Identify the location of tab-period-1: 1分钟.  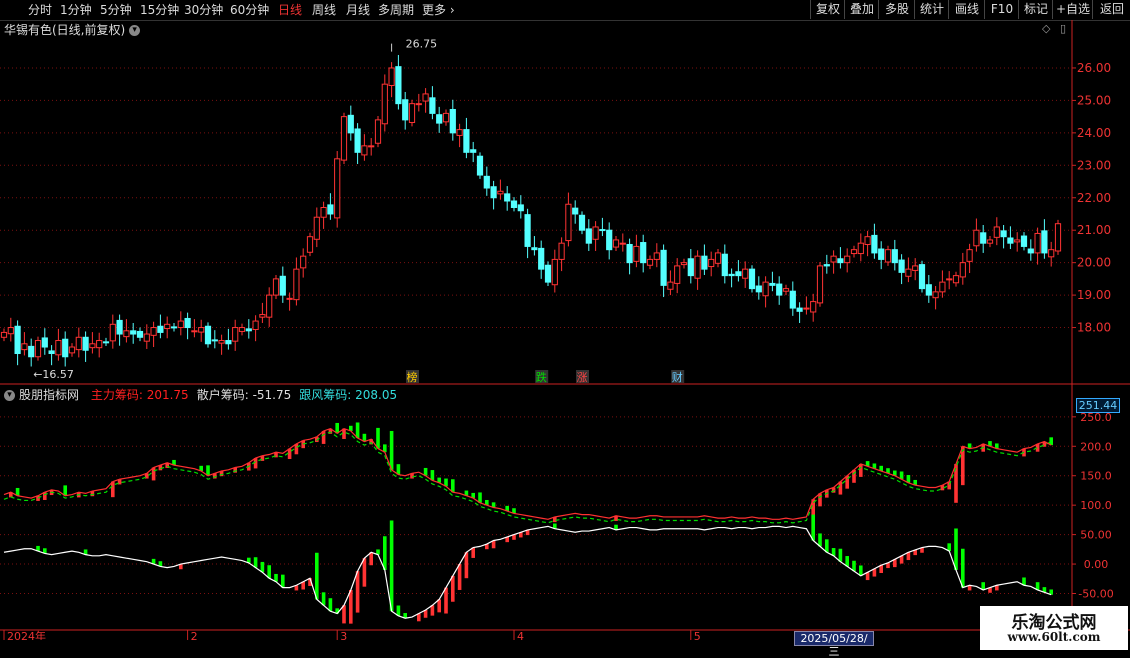
(76, 10).